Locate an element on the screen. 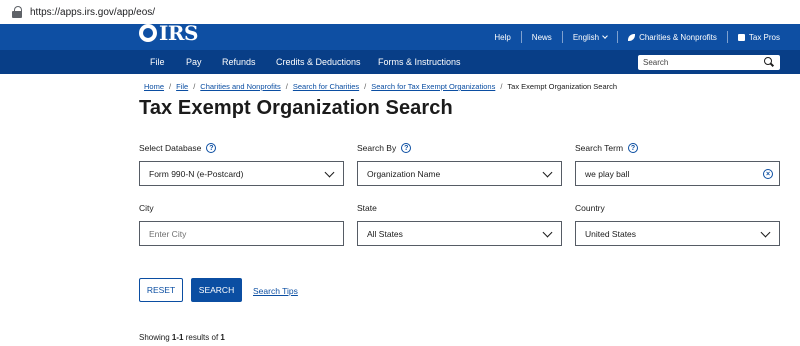 The height and width of the screenshot is (346, 800). charities-link: Charities & Nonprofits is located at coordinates (673, 37).